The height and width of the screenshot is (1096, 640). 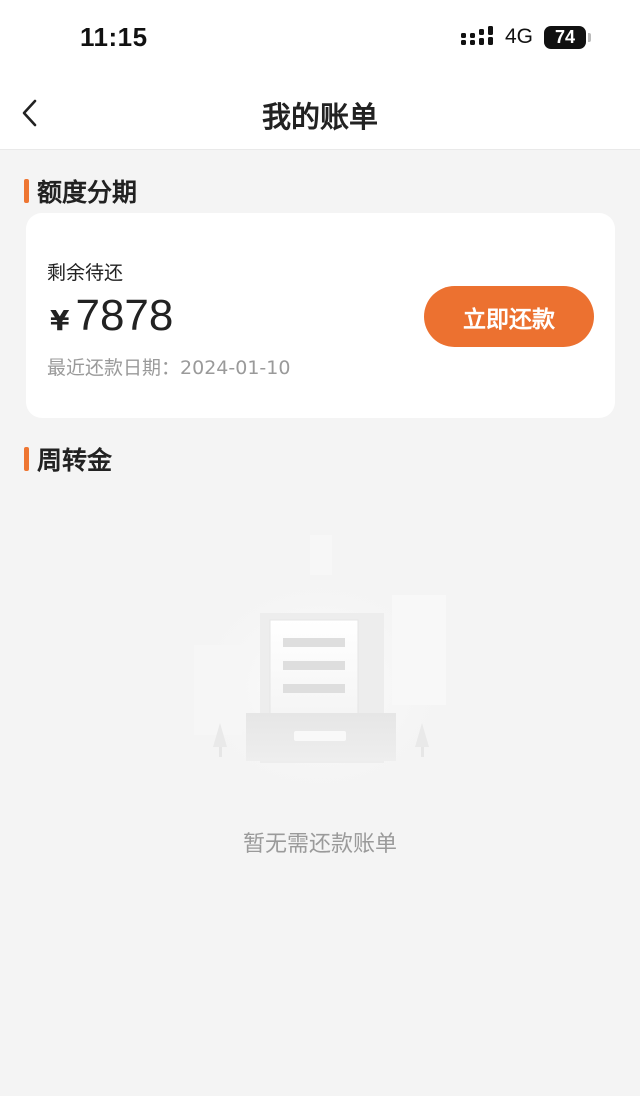 What do you see at coordinates (319, 844) in the screenshot?
I see `empty-state-text: 暂无需还款账单` at bounding box center [319, 844].